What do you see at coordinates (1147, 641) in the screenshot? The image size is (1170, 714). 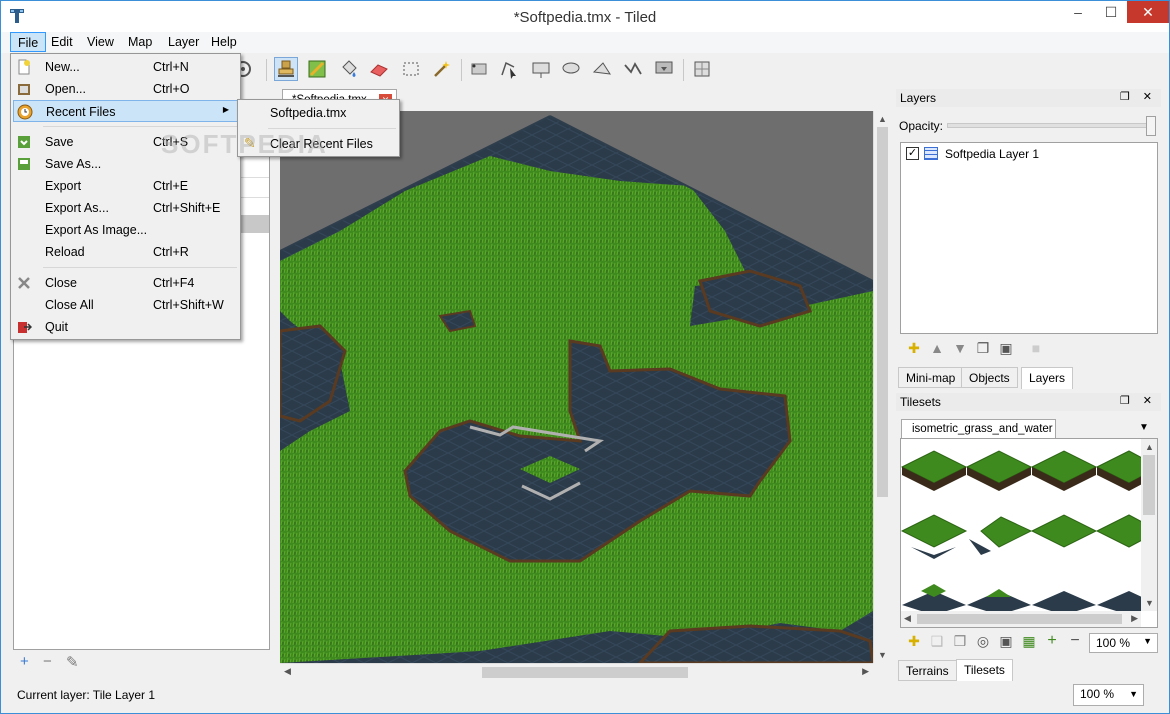 I see `chevron-down-icon: ▼` at bounding box center [1147, 641].